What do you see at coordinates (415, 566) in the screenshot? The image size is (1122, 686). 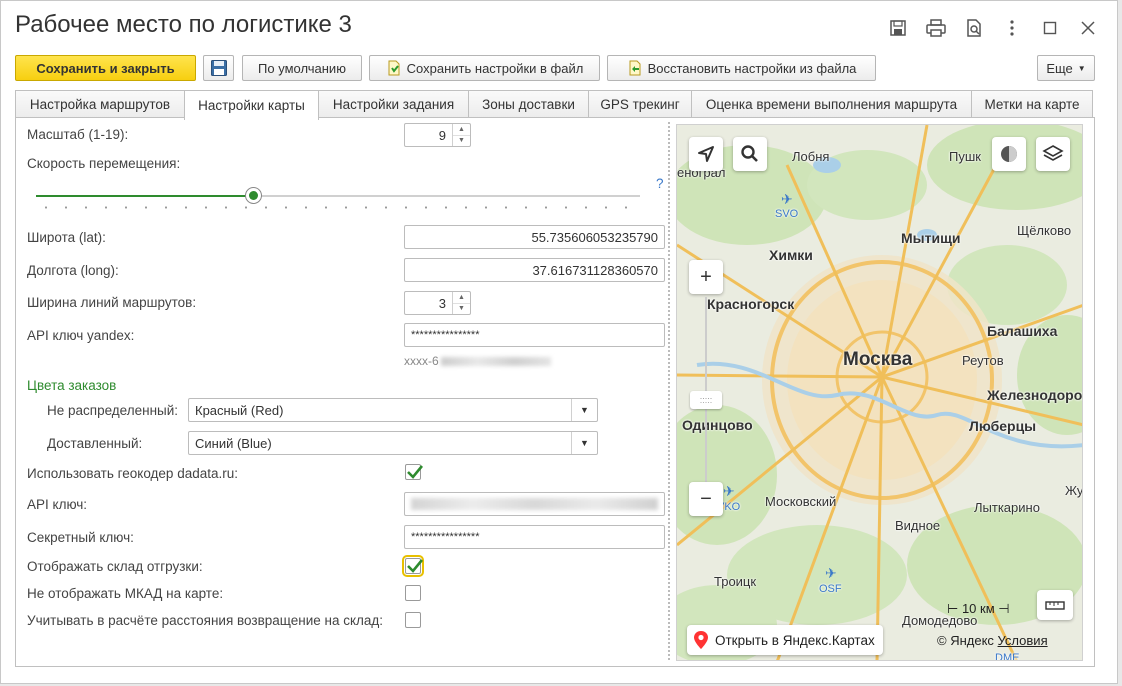 I see `checkmark-icon` at bounding box center [415, 566].